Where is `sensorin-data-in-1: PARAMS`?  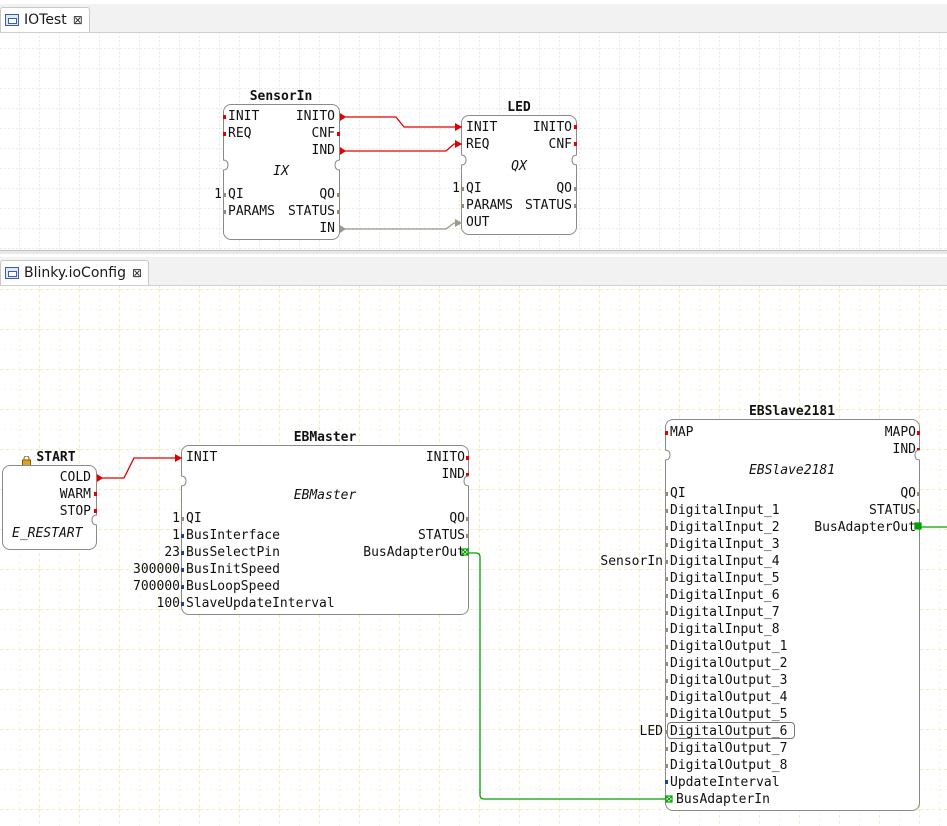
sensorin-data-in-1: PARAMS is located at coordinates (251, 211).